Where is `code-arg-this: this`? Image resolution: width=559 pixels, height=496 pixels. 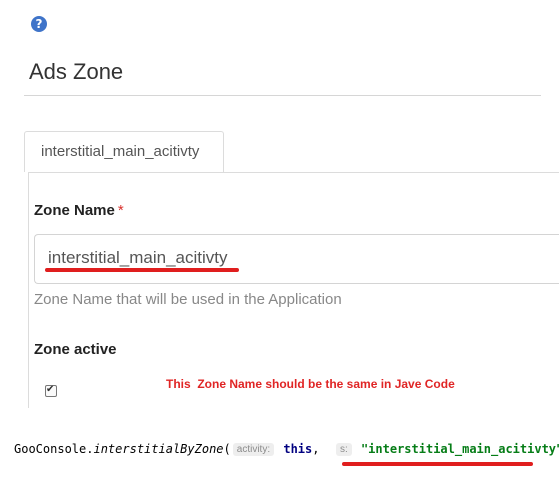
code-arg-this: this is located at coordinates (298, 449).